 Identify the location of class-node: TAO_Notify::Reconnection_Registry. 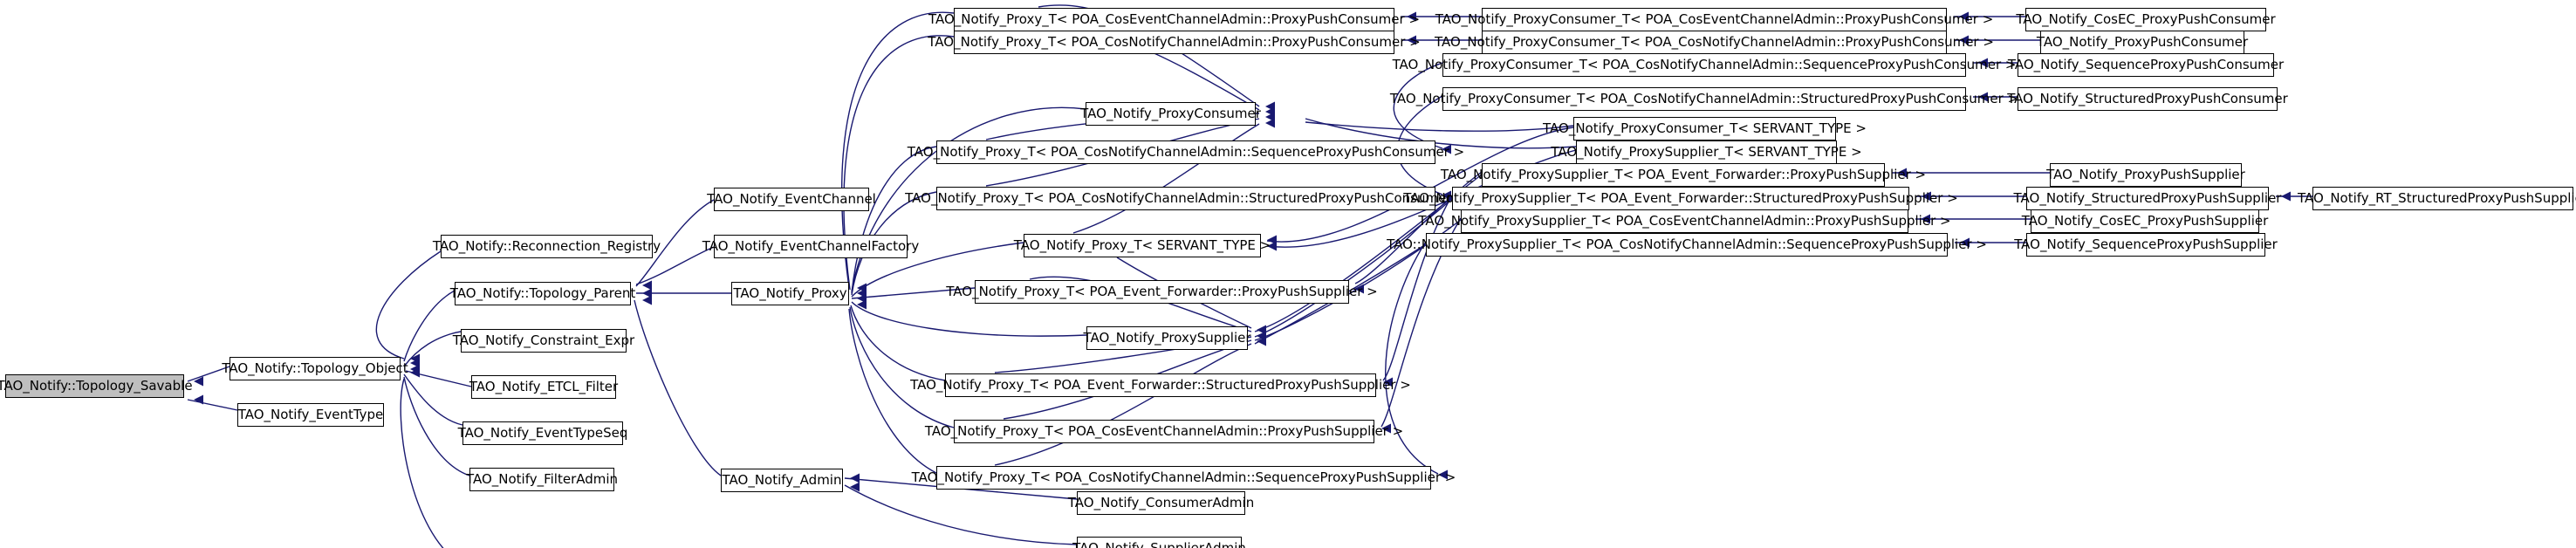
(547, 246).